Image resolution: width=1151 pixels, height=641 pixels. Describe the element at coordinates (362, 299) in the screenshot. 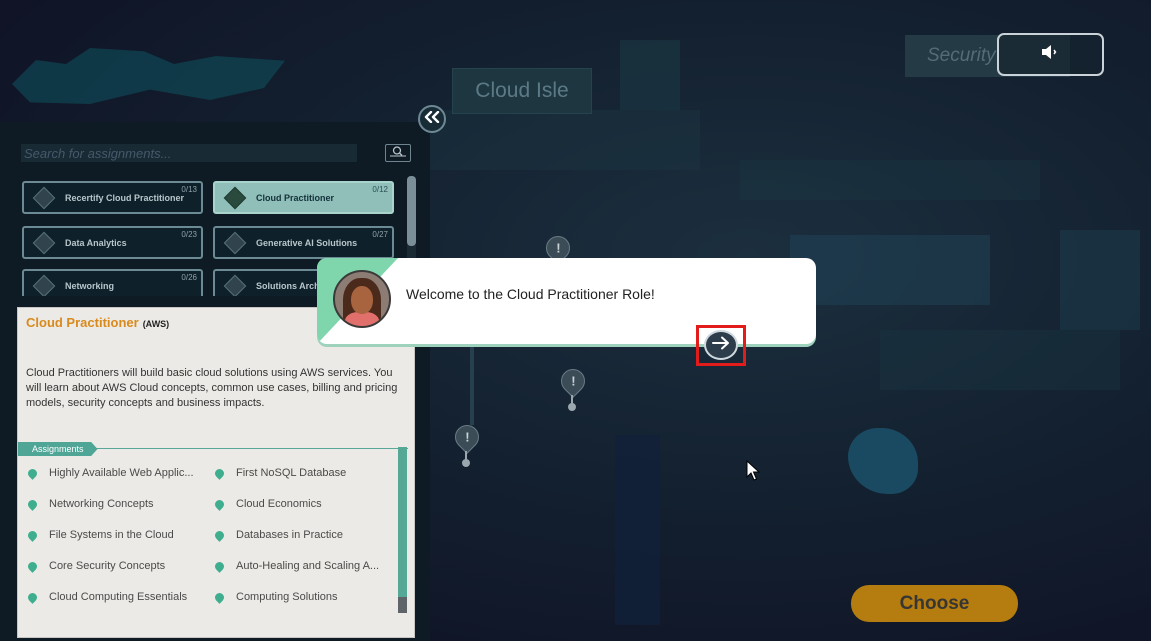

I see `guide-avatar` at that location.